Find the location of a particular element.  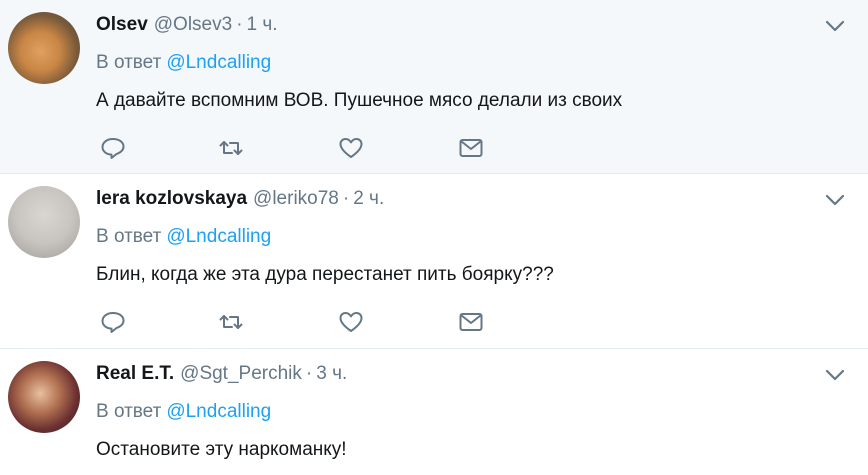

tweet-header: Real E.T. @Sgt_Perchik · 3 ч. is located at coordinates (221, 374).